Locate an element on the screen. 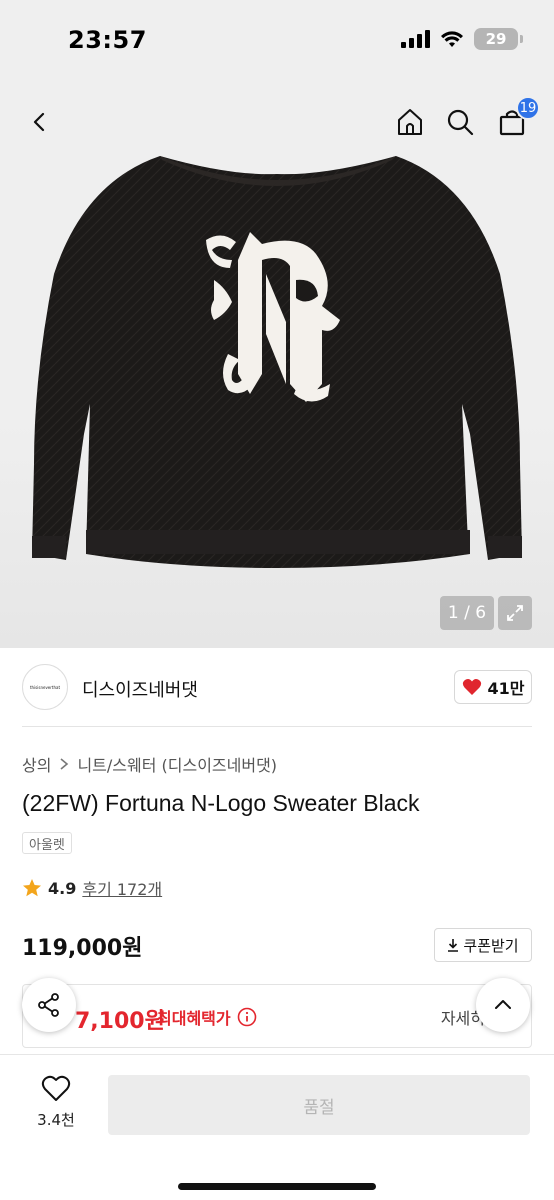 The image size is (554, 1200). chevron-left-icon is located at coordinates (39, 122).